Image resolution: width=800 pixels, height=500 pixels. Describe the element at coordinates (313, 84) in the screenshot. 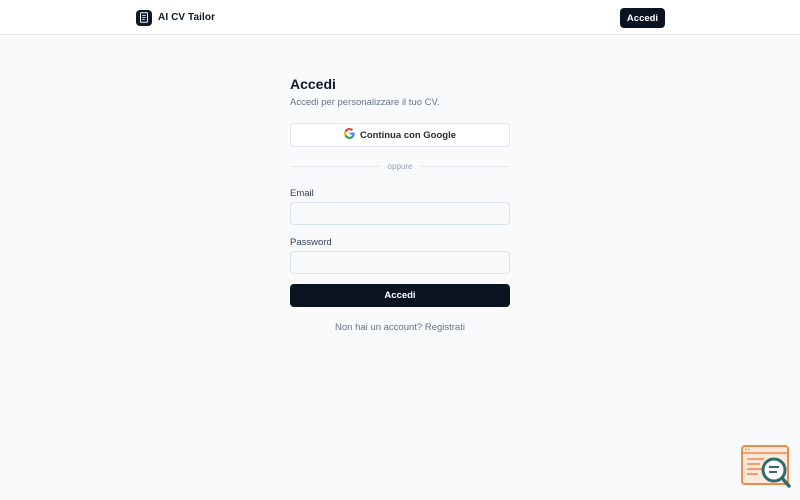

I see `page-title: Accedi` at that location.